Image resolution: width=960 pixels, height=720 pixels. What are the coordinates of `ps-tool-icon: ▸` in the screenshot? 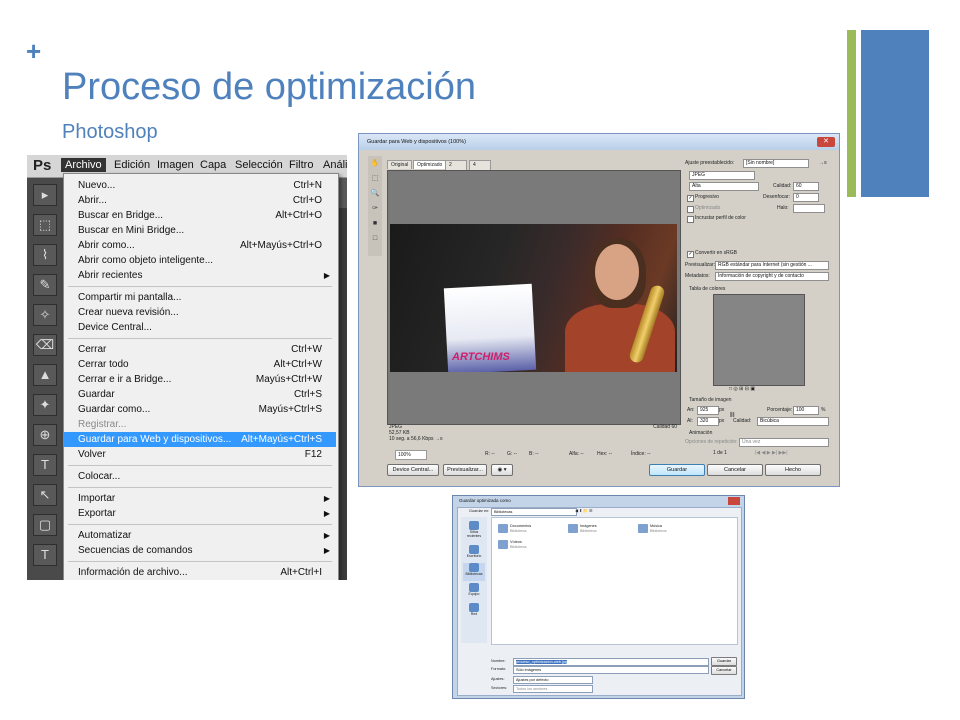 It's located at (45, 195).